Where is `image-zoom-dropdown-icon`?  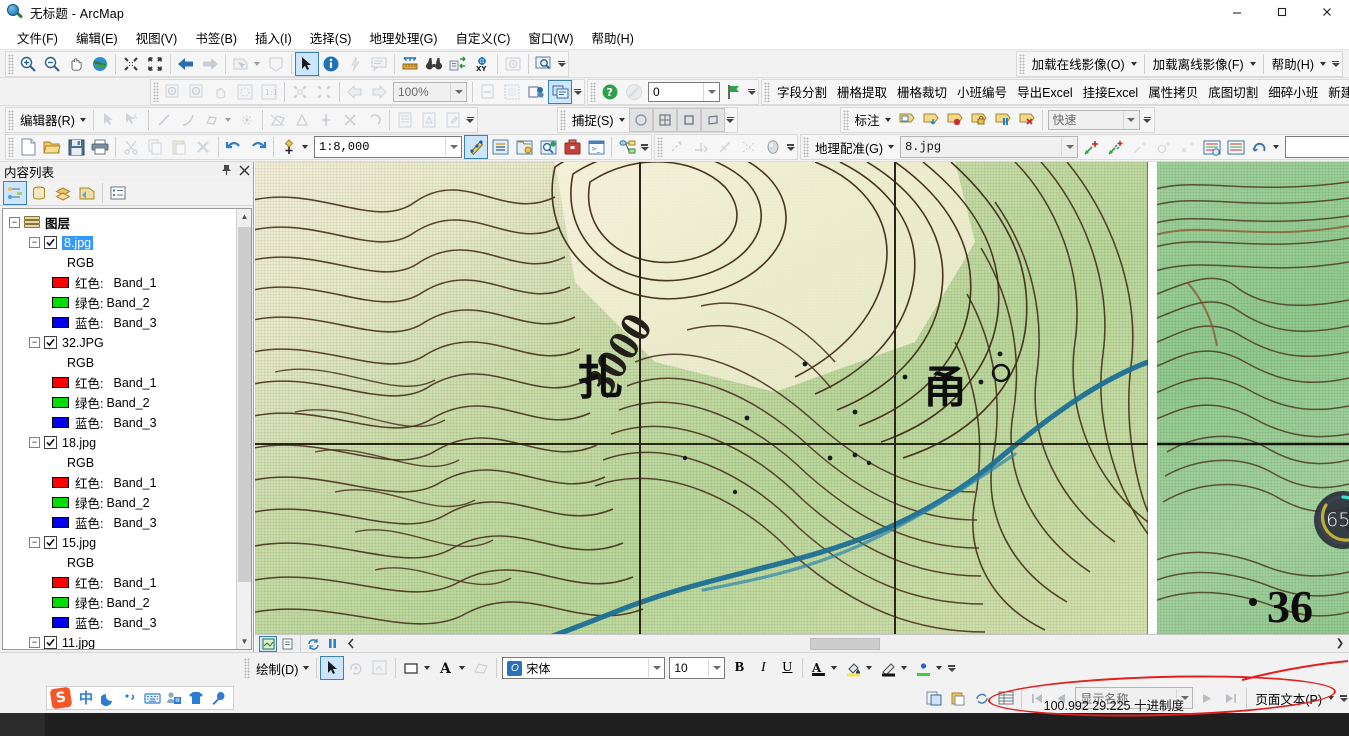
image-zoom-dropdown-icon is located at coordinates (458, 91).